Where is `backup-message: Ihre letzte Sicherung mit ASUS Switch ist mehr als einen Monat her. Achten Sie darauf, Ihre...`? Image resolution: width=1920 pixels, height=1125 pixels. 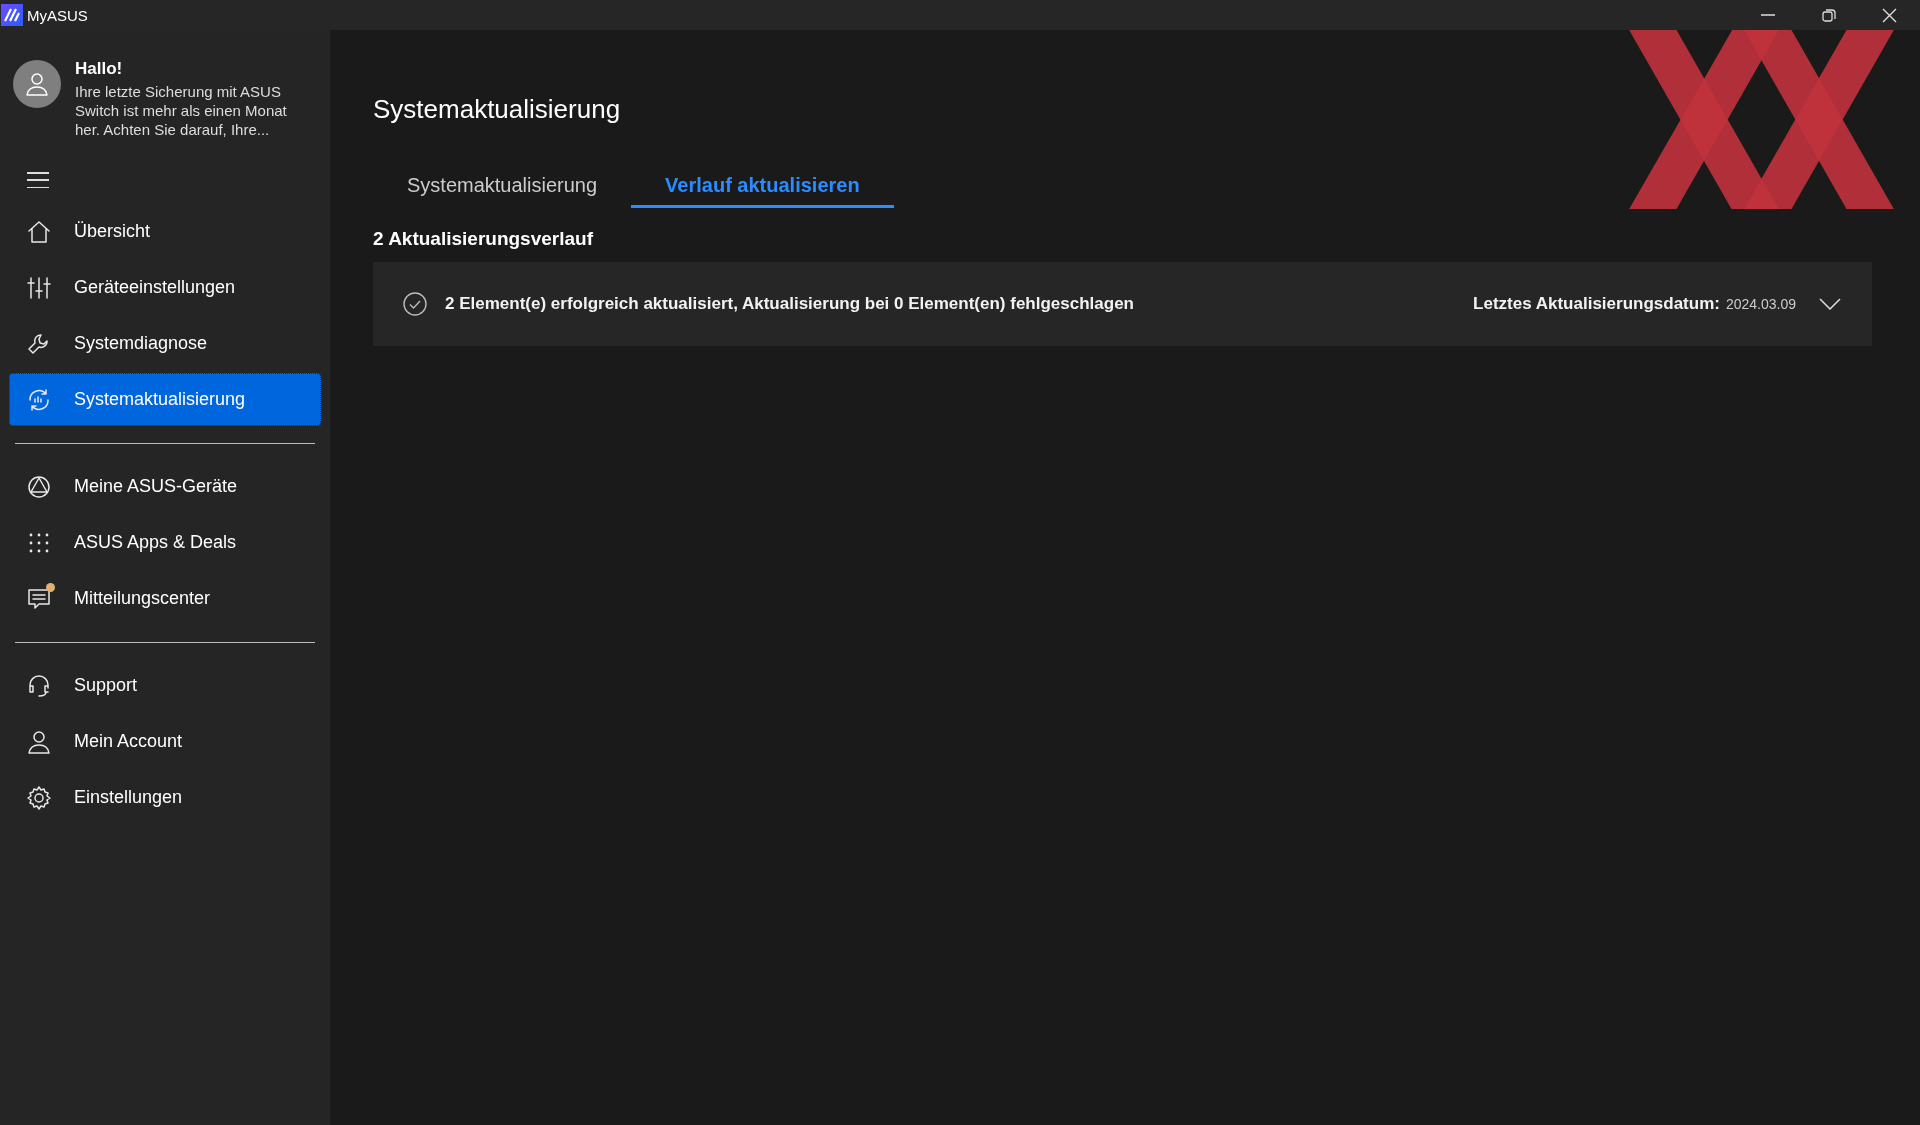
backup-message: Ihre letzte Sicherung mit ASUS Switch ist mehr als einen Monat her. Achten Sie darauf, Ihre... is located at coordinates (181, 110).